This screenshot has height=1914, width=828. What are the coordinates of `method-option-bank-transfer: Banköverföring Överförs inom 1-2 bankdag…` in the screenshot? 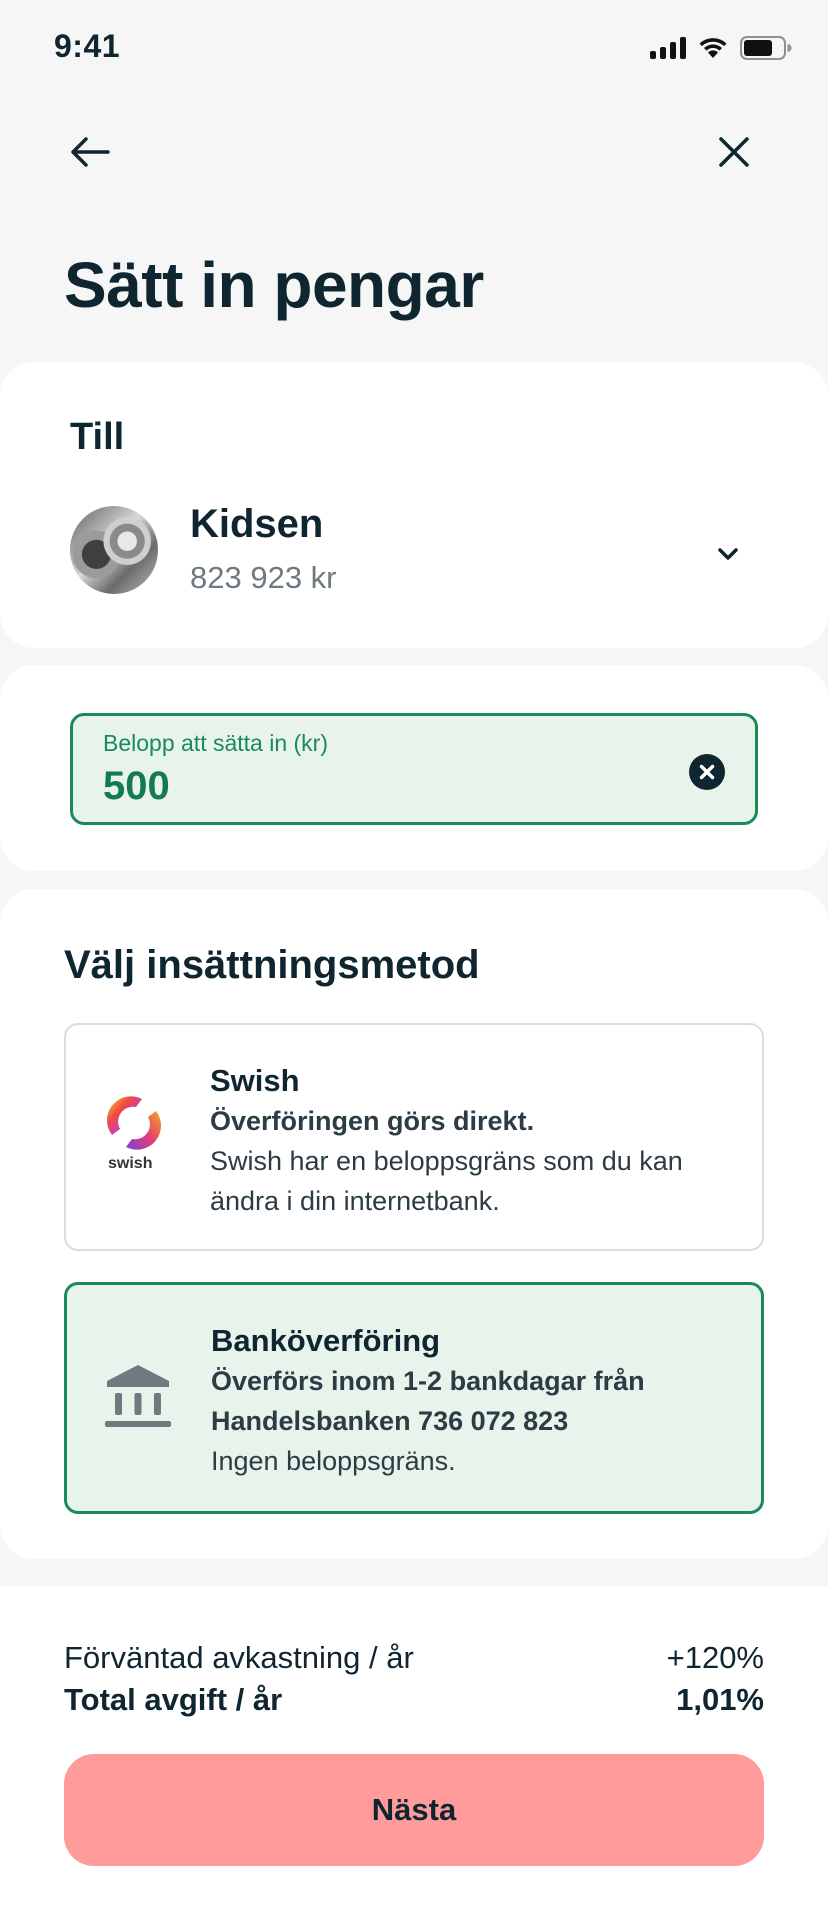 It's located at (414, 1398).